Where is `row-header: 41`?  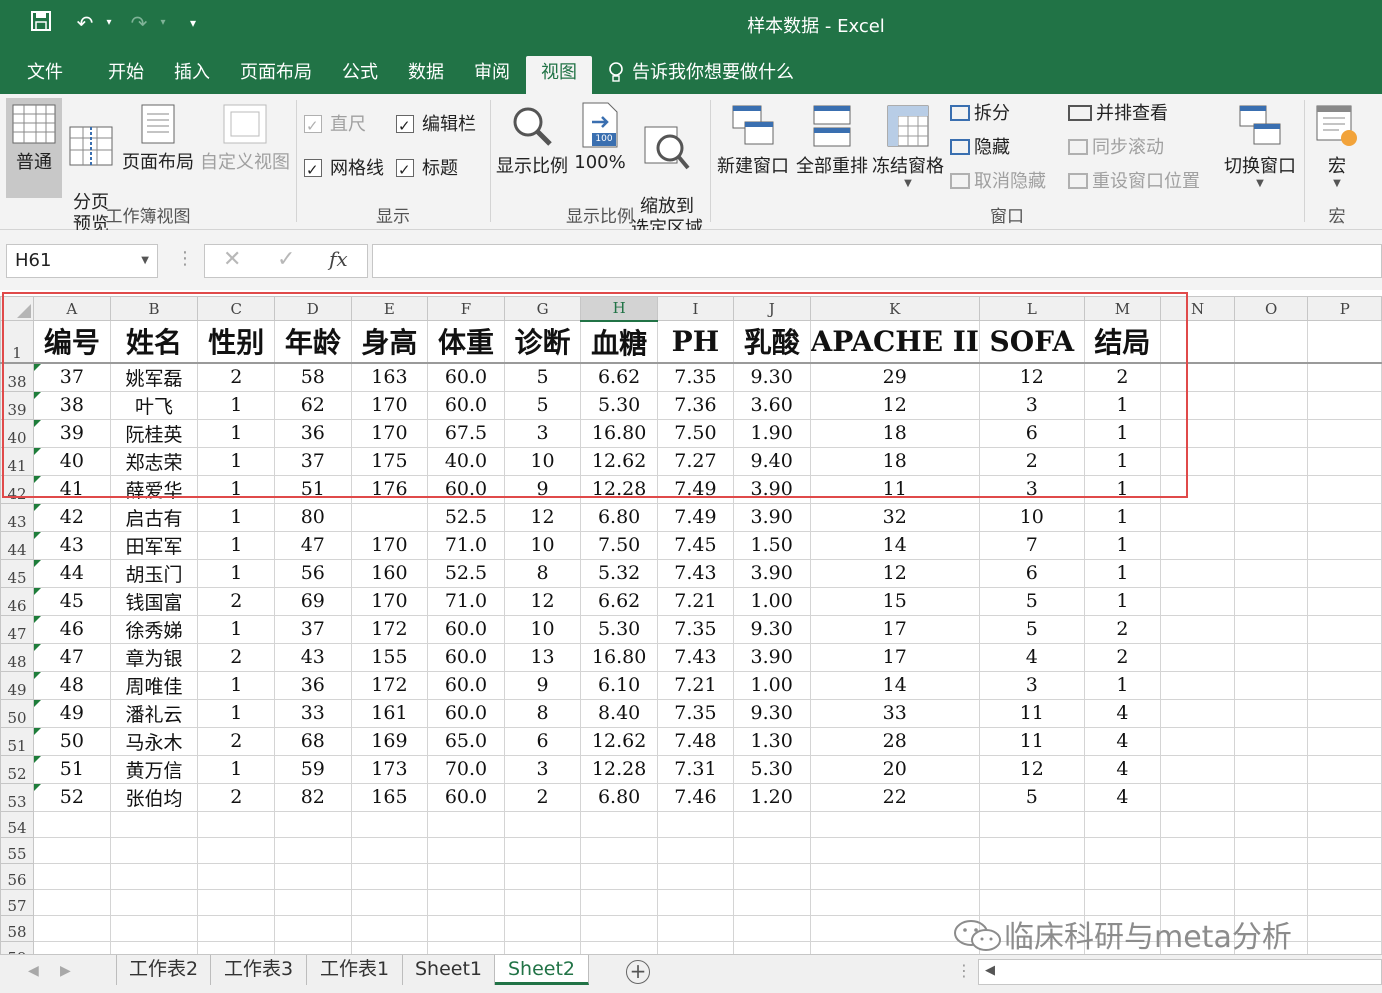 row-header: 41 is located at coordinates (17, 461).